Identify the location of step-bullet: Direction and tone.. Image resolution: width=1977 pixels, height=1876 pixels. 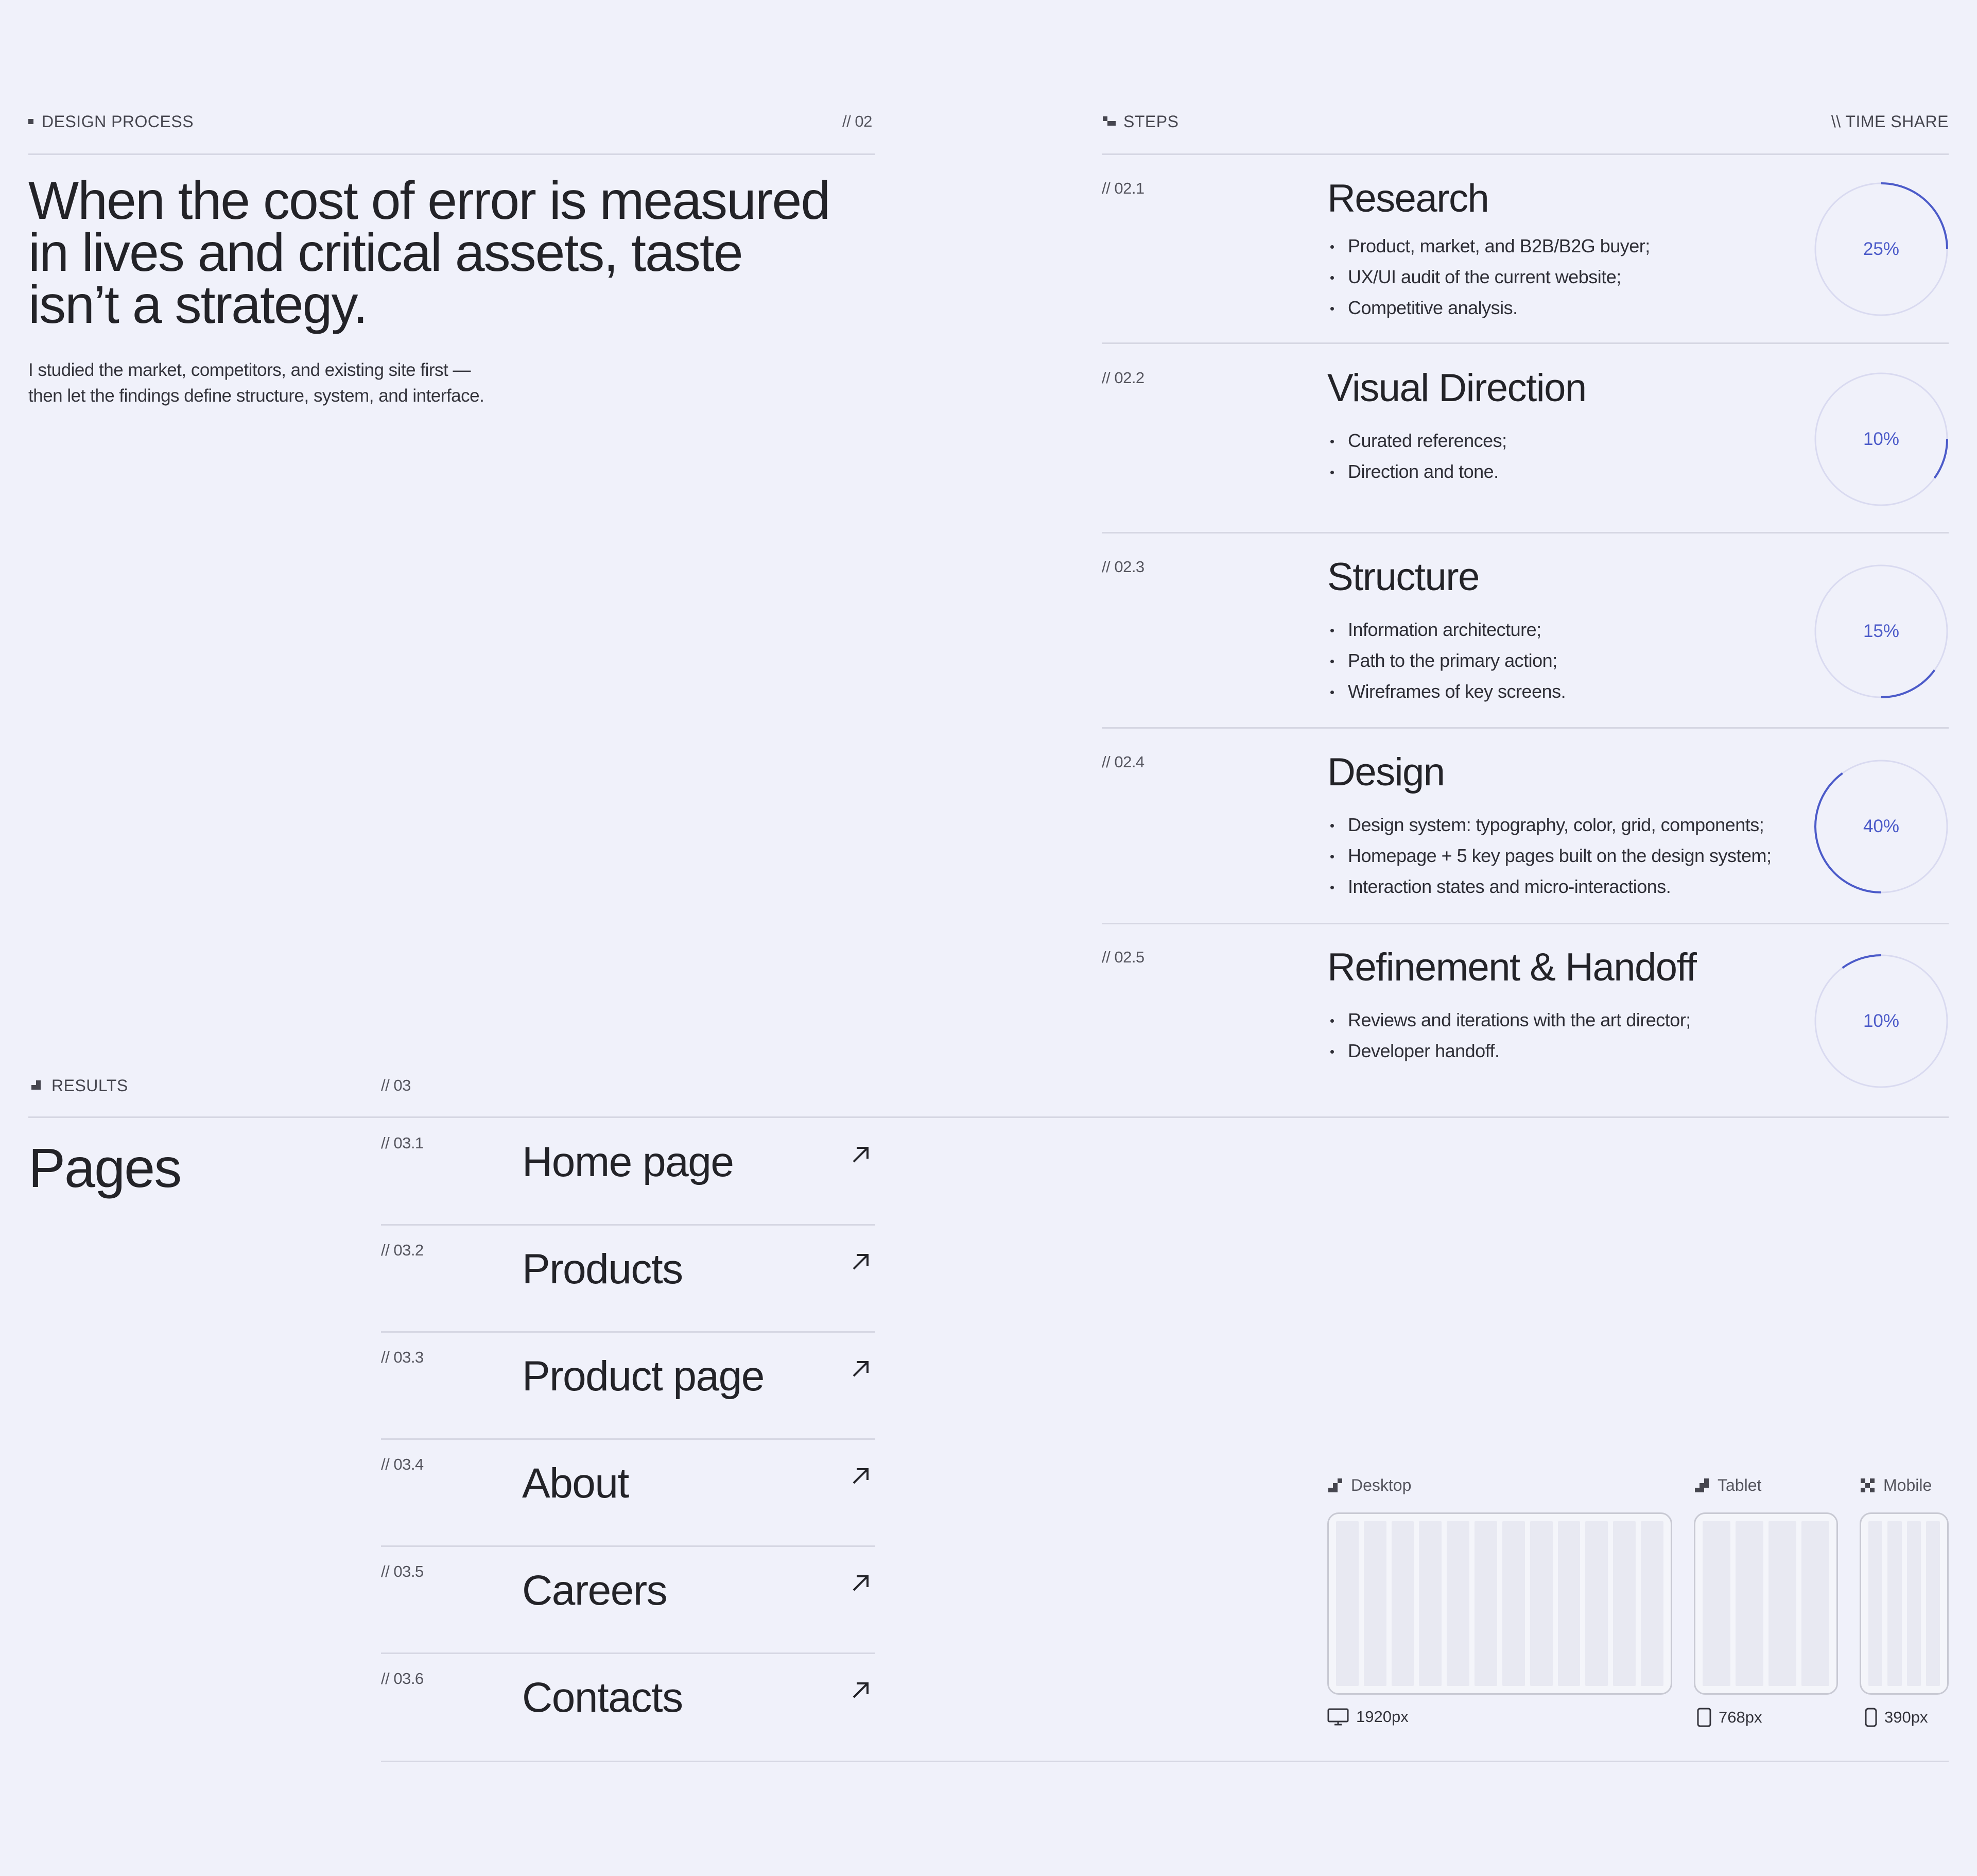
(1417, 471).